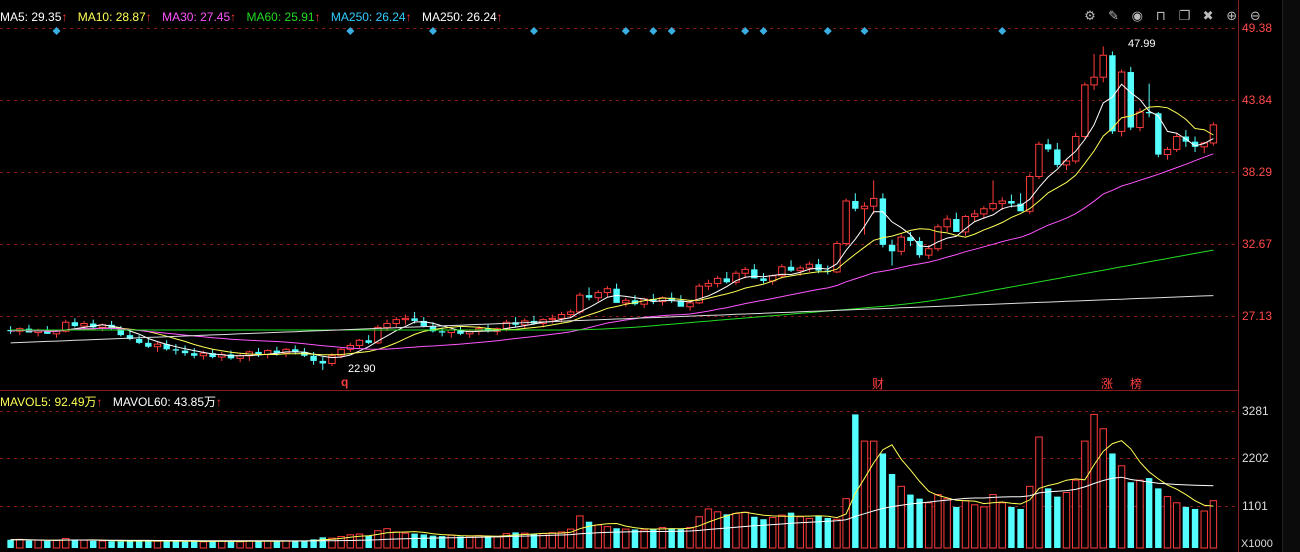 This screenshot has width=1300, height=552. I want to click on ma60-legend: MA60: 25.91↑, so click(283, 17).